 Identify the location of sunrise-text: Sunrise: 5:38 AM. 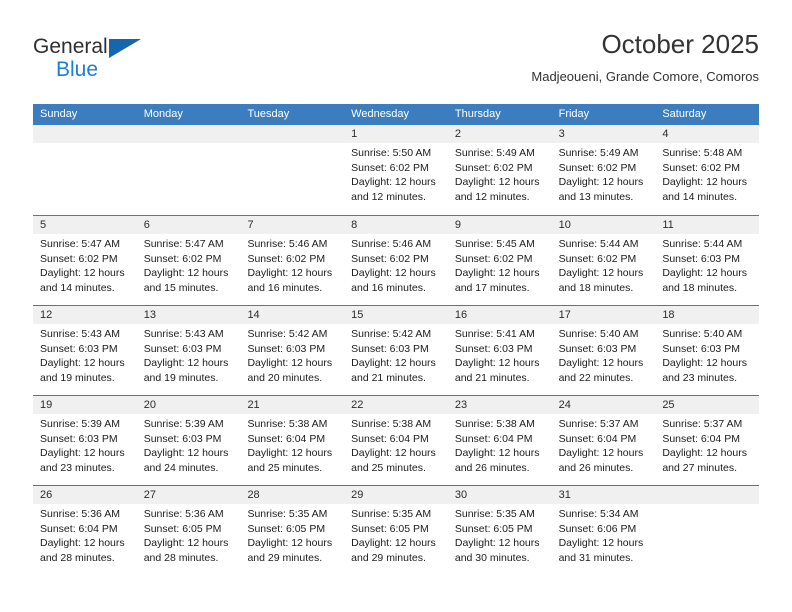
(494, 424).